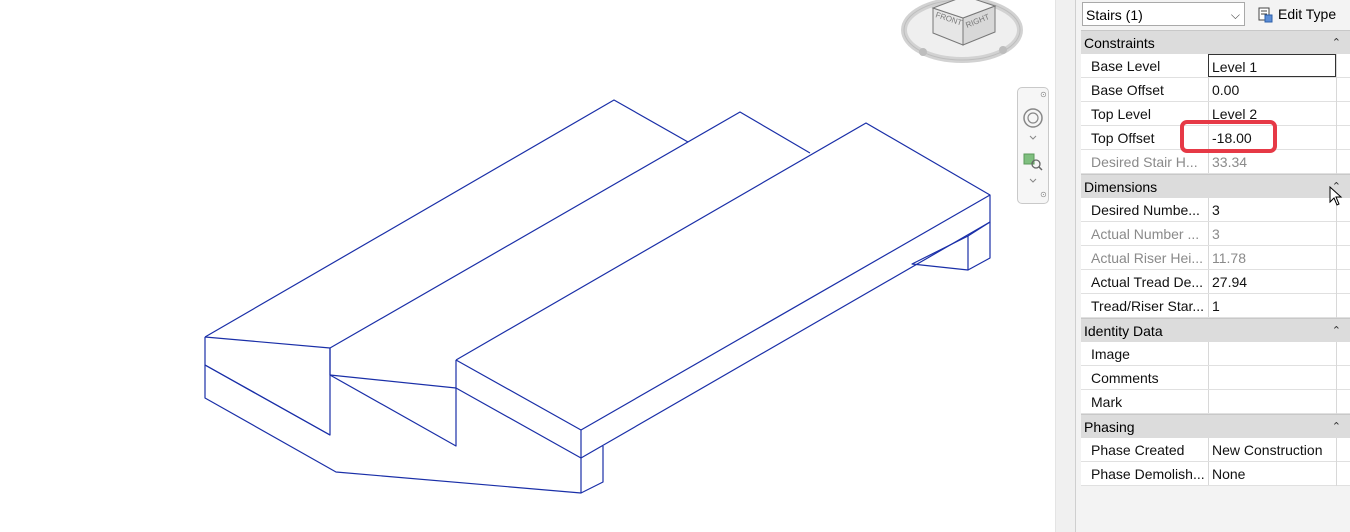 This screenshot has height=532, width=1350. I want to click on navigation-bar: ⊙ ⊙, so click(1033, 145).